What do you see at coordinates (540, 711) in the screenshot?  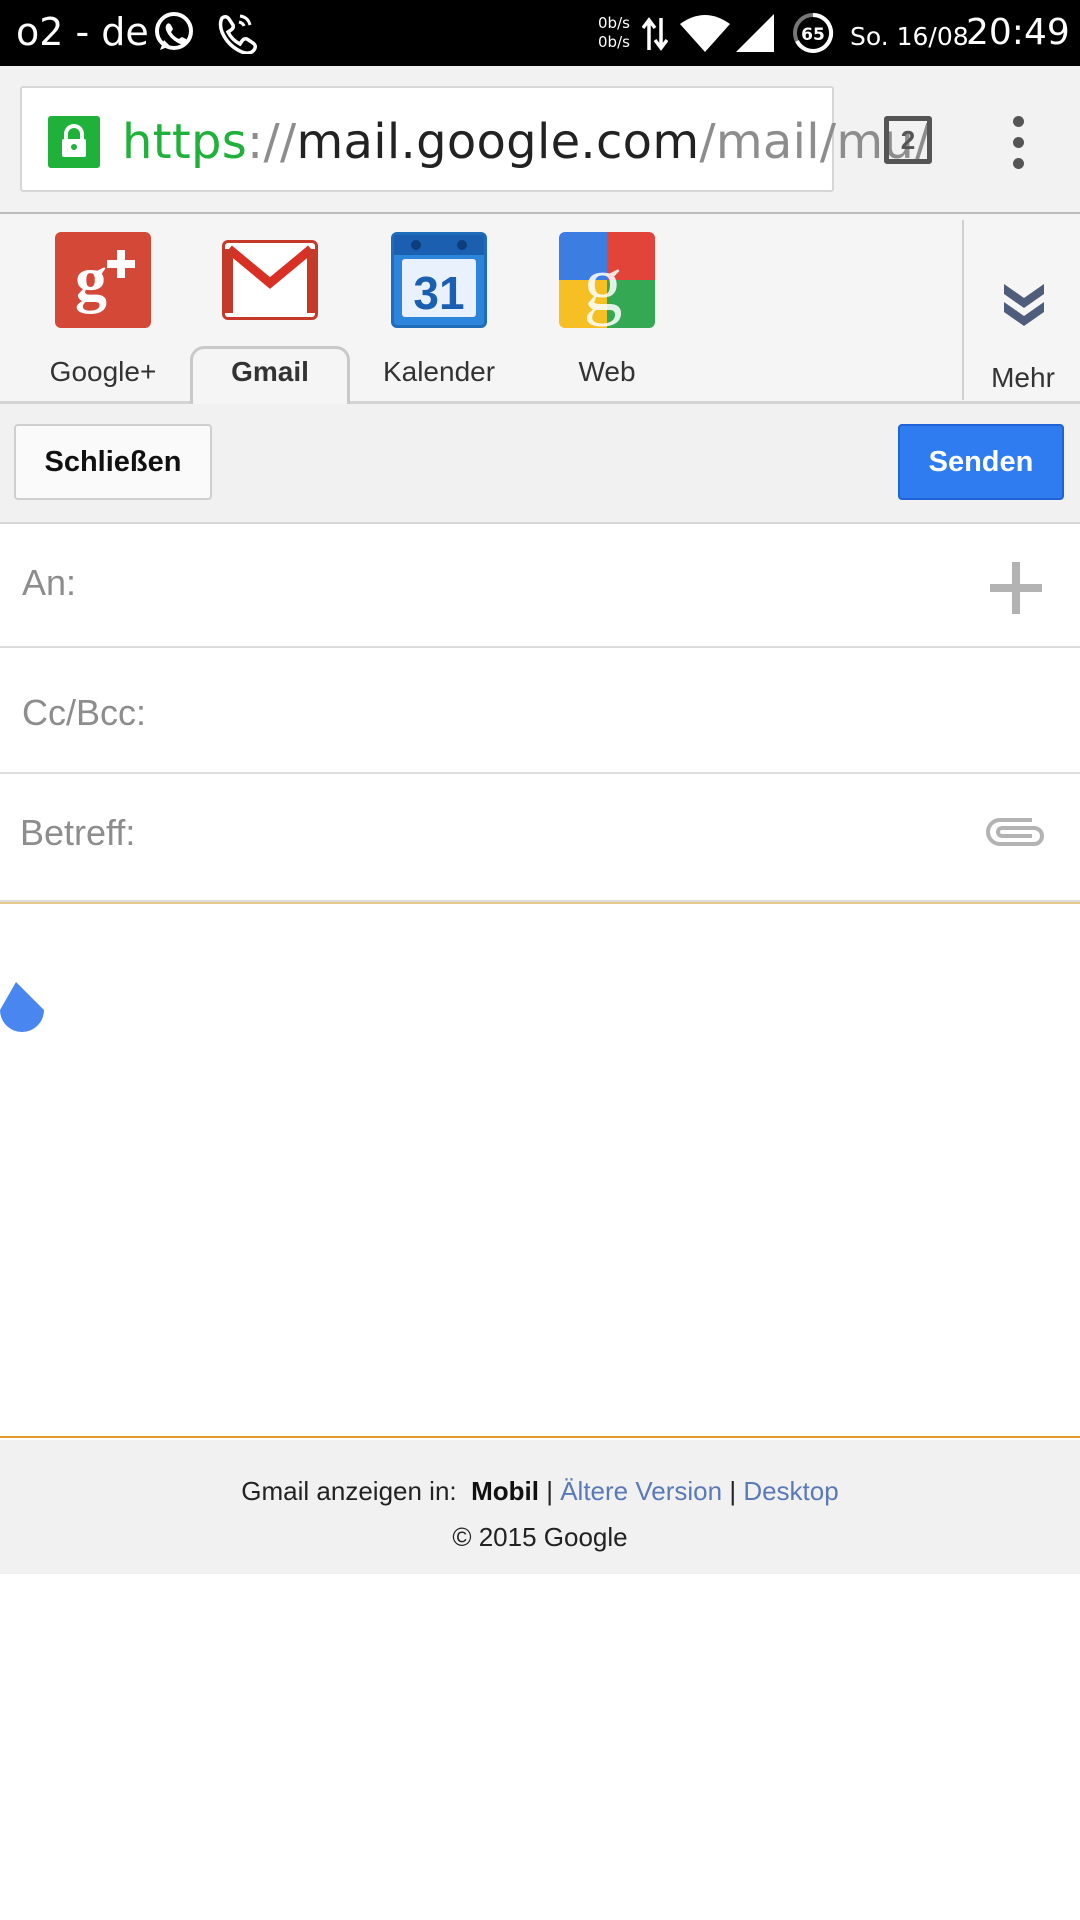 I see `cc-bcc-field: Cc/Bcc:` at bounding box center [540, 711].